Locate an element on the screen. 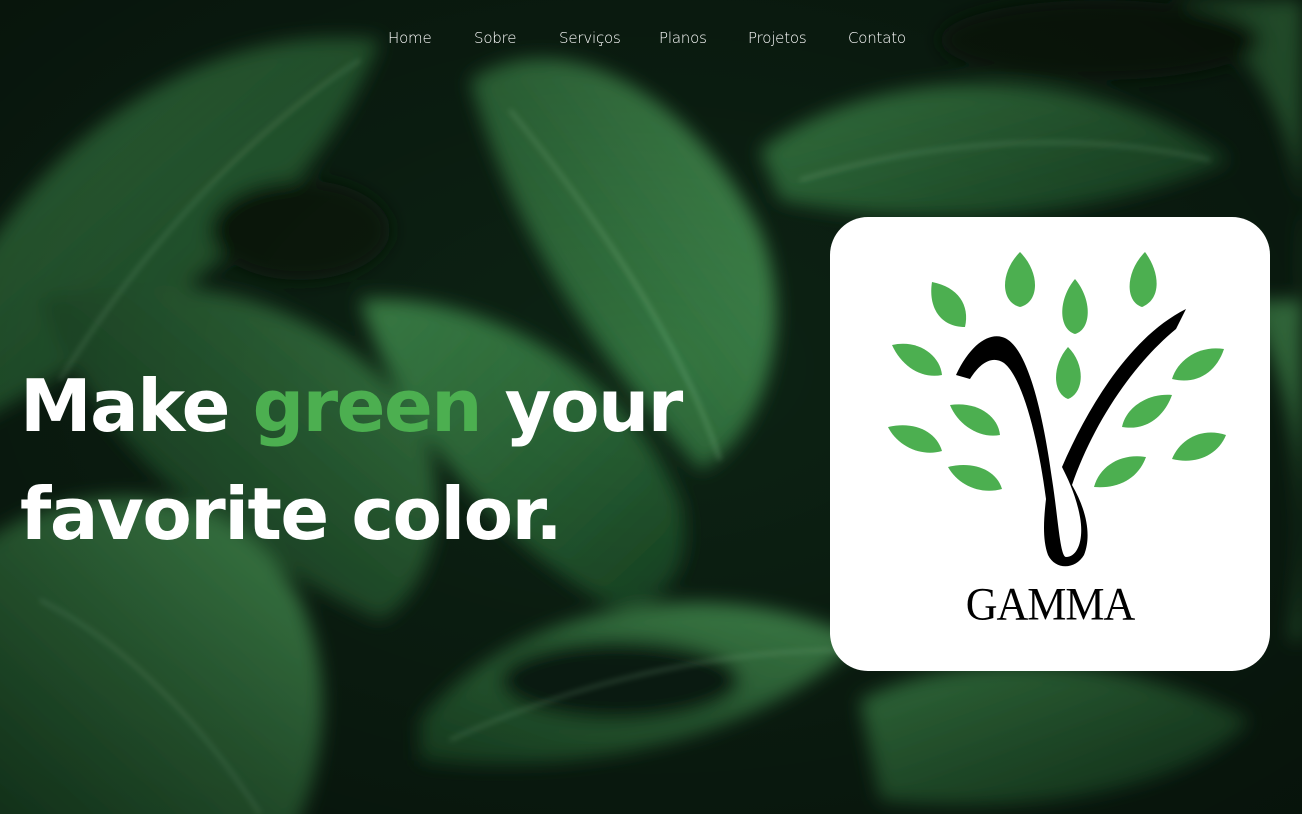  nav-link-projetos: Projetos is located at coordinates (777, 38).